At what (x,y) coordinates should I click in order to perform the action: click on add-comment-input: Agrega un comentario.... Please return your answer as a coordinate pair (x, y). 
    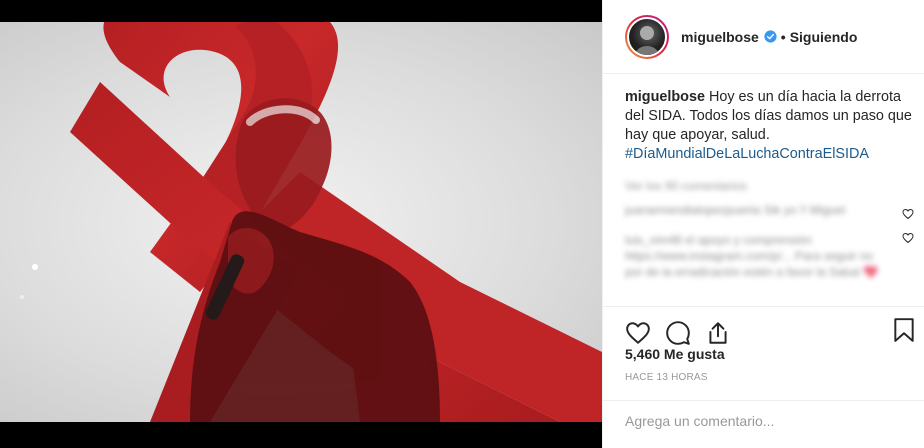
    Looking at the image, I should click on (763, 424).